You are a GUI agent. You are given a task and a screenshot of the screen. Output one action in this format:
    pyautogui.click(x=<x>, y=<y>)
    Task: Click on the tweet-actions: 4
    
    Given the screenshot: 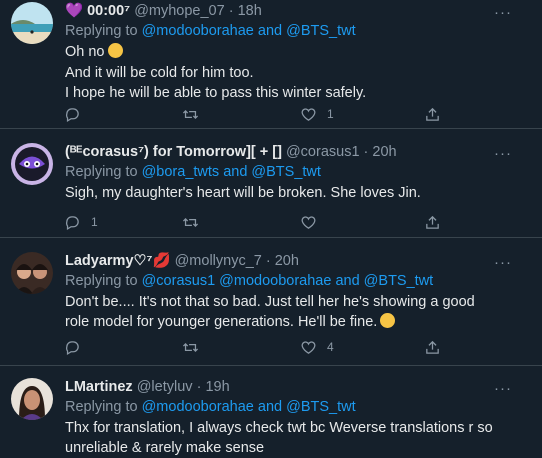 What is the action you would take?
    pyautogui.click(x=271, y=347)
    